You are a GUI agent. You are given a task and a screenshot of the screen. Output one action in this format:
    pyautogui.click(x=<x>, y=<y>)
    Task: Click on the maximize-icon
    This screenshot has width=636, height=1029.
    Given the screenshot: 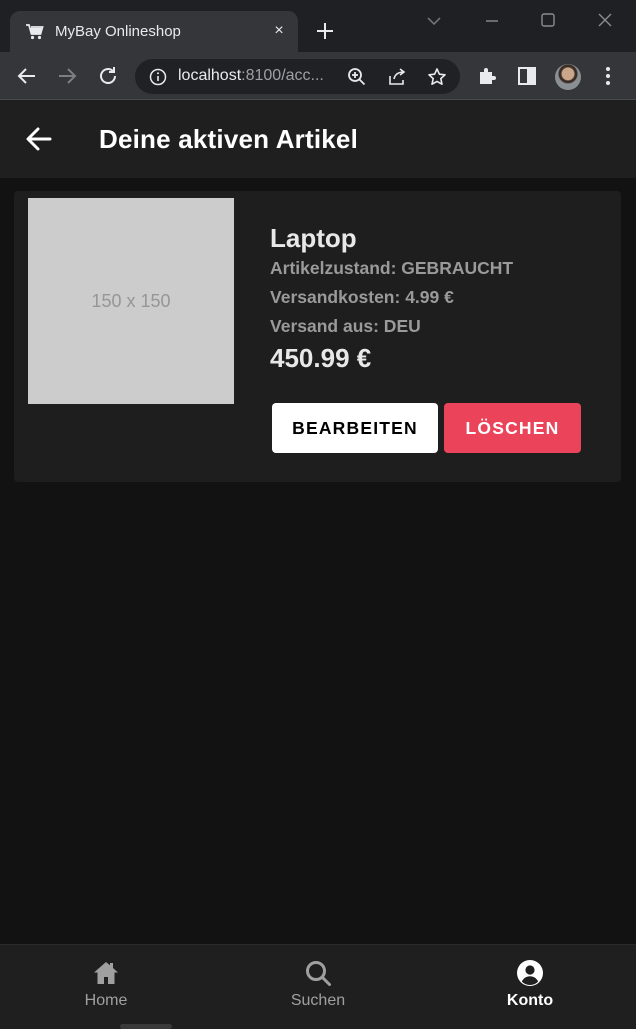 What is the action you would take?
    pyautogui.click(x=548, y=21)
    